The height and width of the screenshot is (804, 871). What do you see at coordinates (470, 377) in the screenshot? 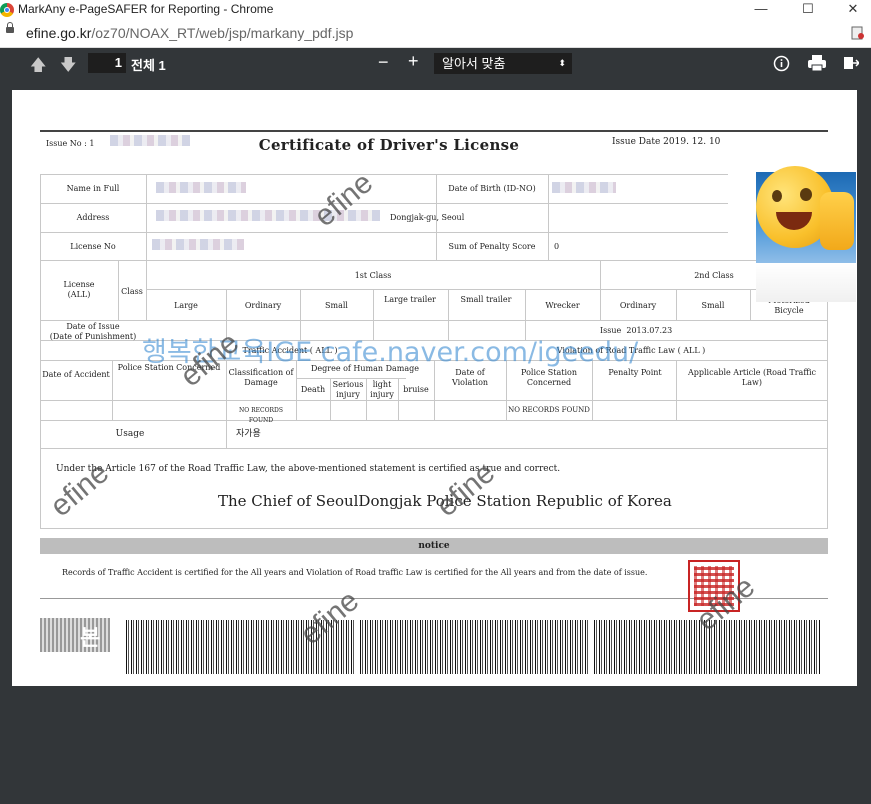
I see `col-date-violation: Date of Violation` at bounding box center [470, 377].